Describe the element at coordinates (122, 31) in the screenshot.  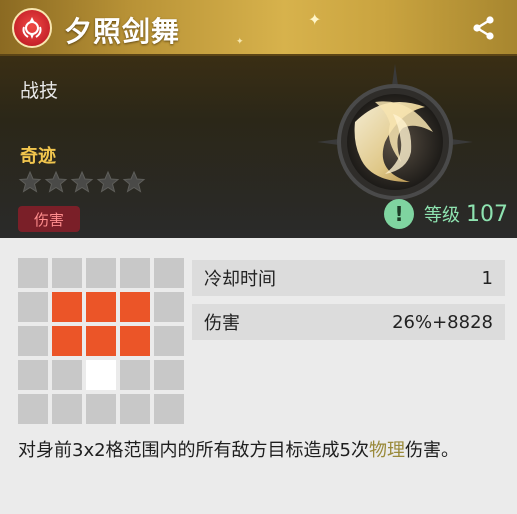
I see `skill-title: 夕照剑舞` at that location.